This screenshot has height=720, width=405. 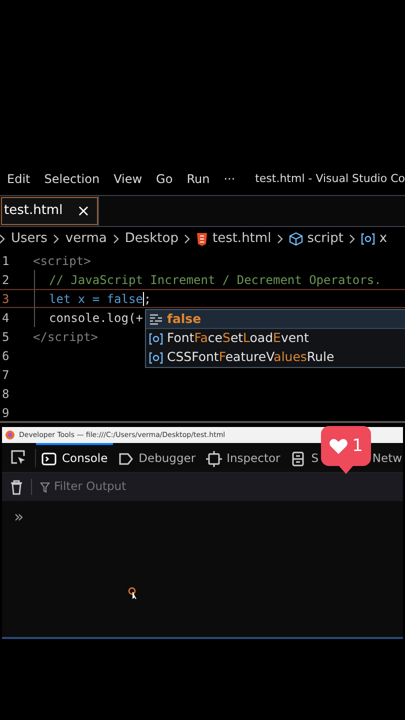 I want to click on breadcrumb-item: script, so click(x=316, y=239).